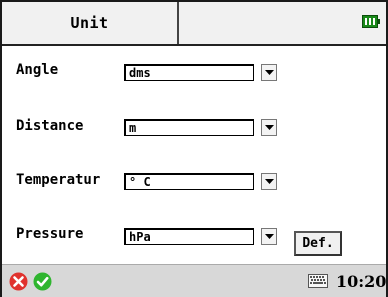 Image resolution: width=388 pixels, height=297 pixels. What do you see at coordinates (42, 281) in the screenshot?
I see `ok-check-icon` at bounding box center [42, 281].